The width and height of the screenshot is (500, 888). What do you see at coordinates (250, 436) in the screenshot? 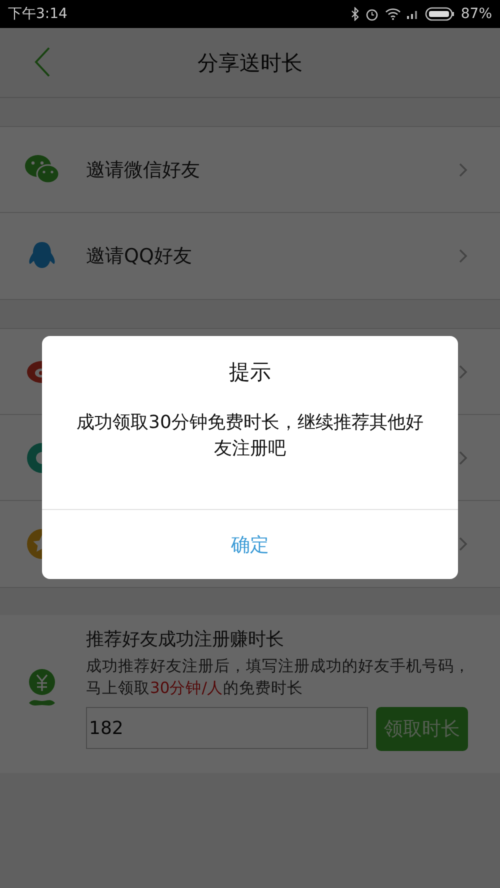
I see `dialog-message: 成功领取30分钟免费时长，继续推荐其他好友注册吧` at bounding box center [250, 436].